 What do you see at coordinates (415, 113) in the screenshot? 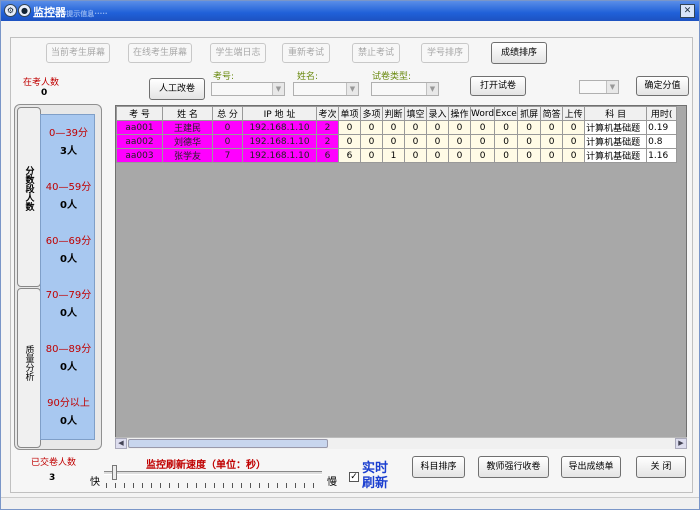
I see `col-fill: 填空` at bounding box center [415, 113].